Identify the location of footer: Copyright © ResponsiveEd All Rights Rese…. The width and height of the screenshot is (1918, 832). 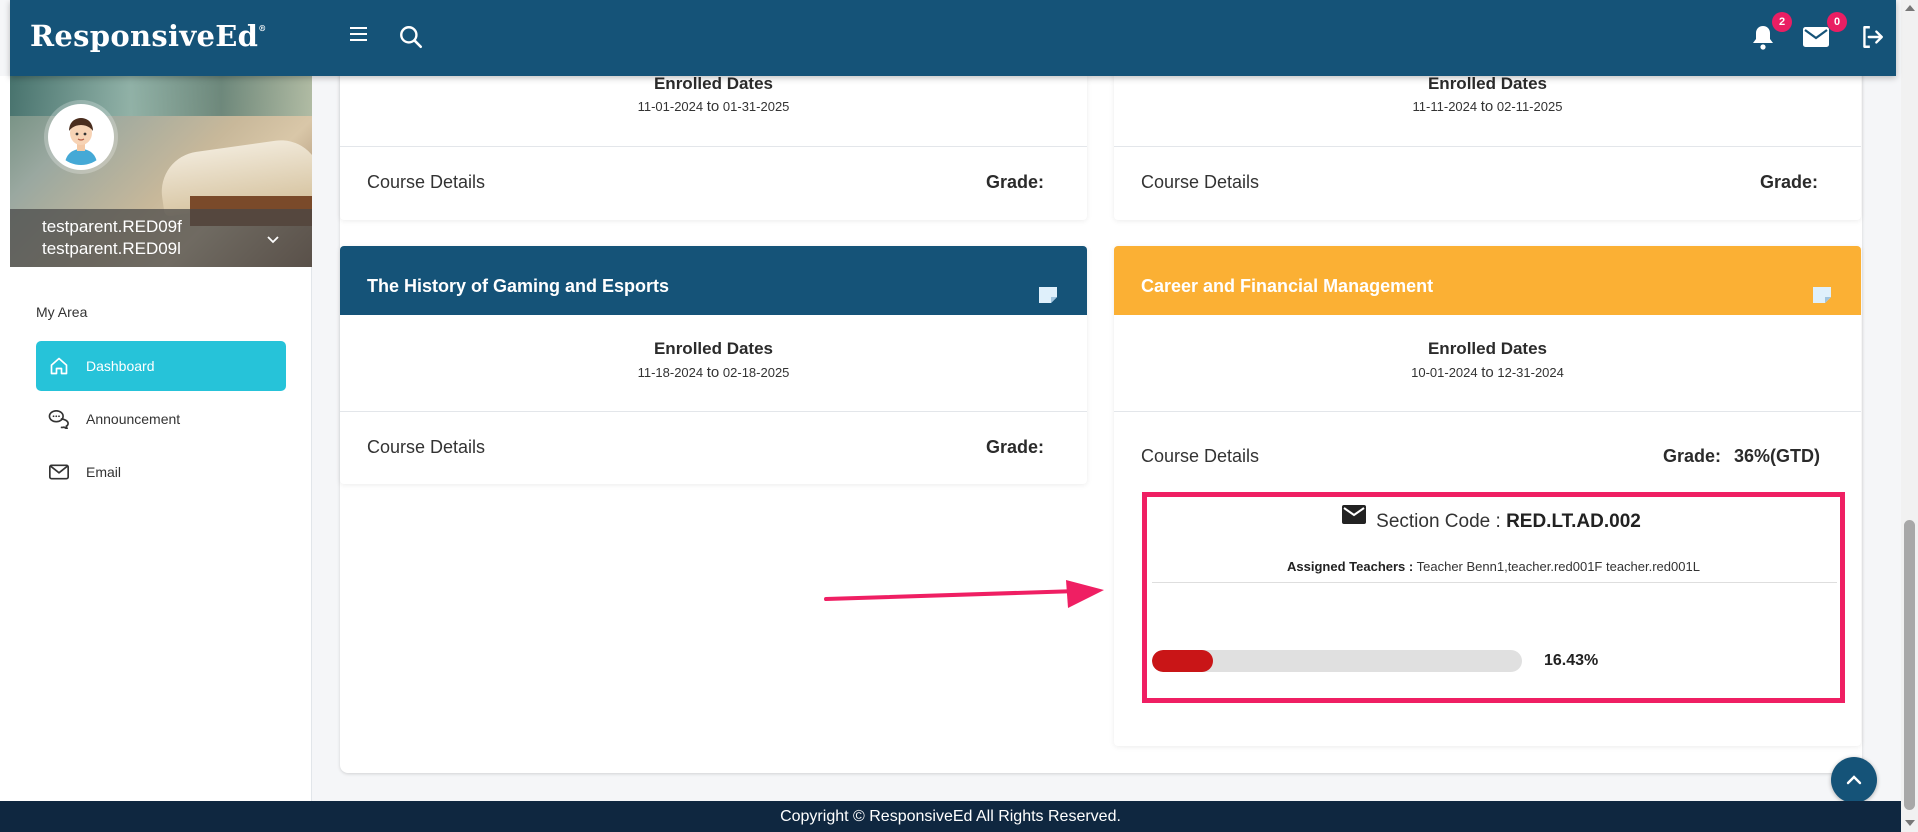
(950, 816).